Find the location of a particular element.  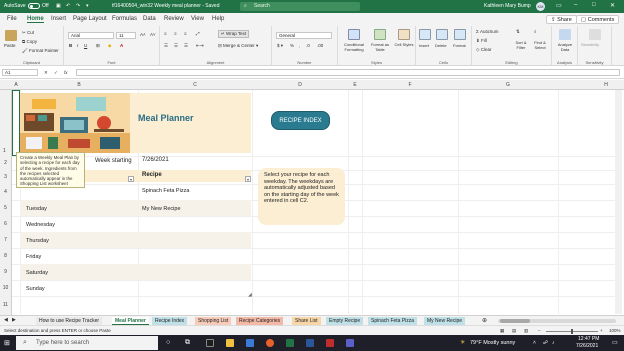

search-box: ⌕ Search is located at coordinates (300, 6).